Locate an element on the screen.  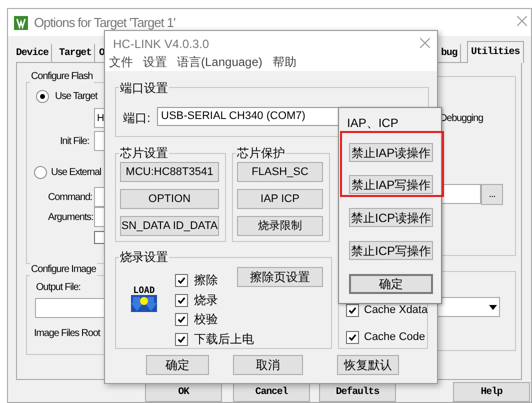
dropdown-arrow-icon is located at coordinates (493, 307).